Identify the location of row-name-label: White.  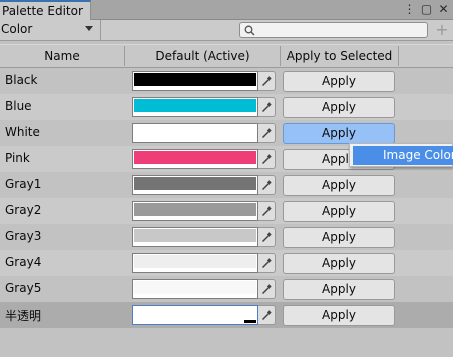
(22, 132).